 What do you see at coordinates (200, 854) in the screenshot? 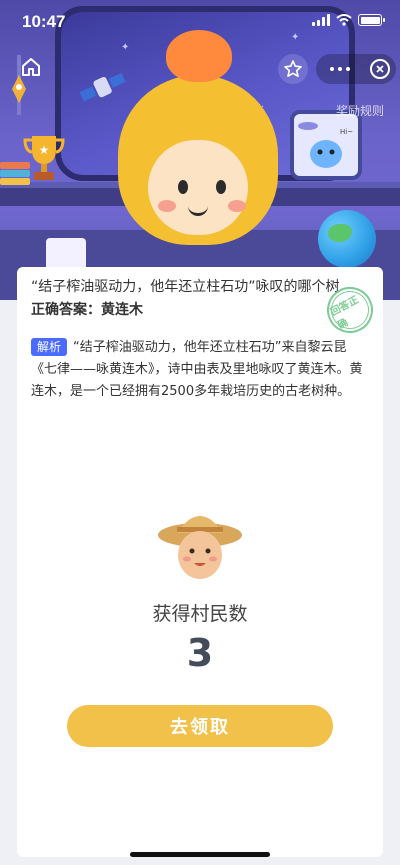
I see `home-indicator` at bounding box center [200, 854].